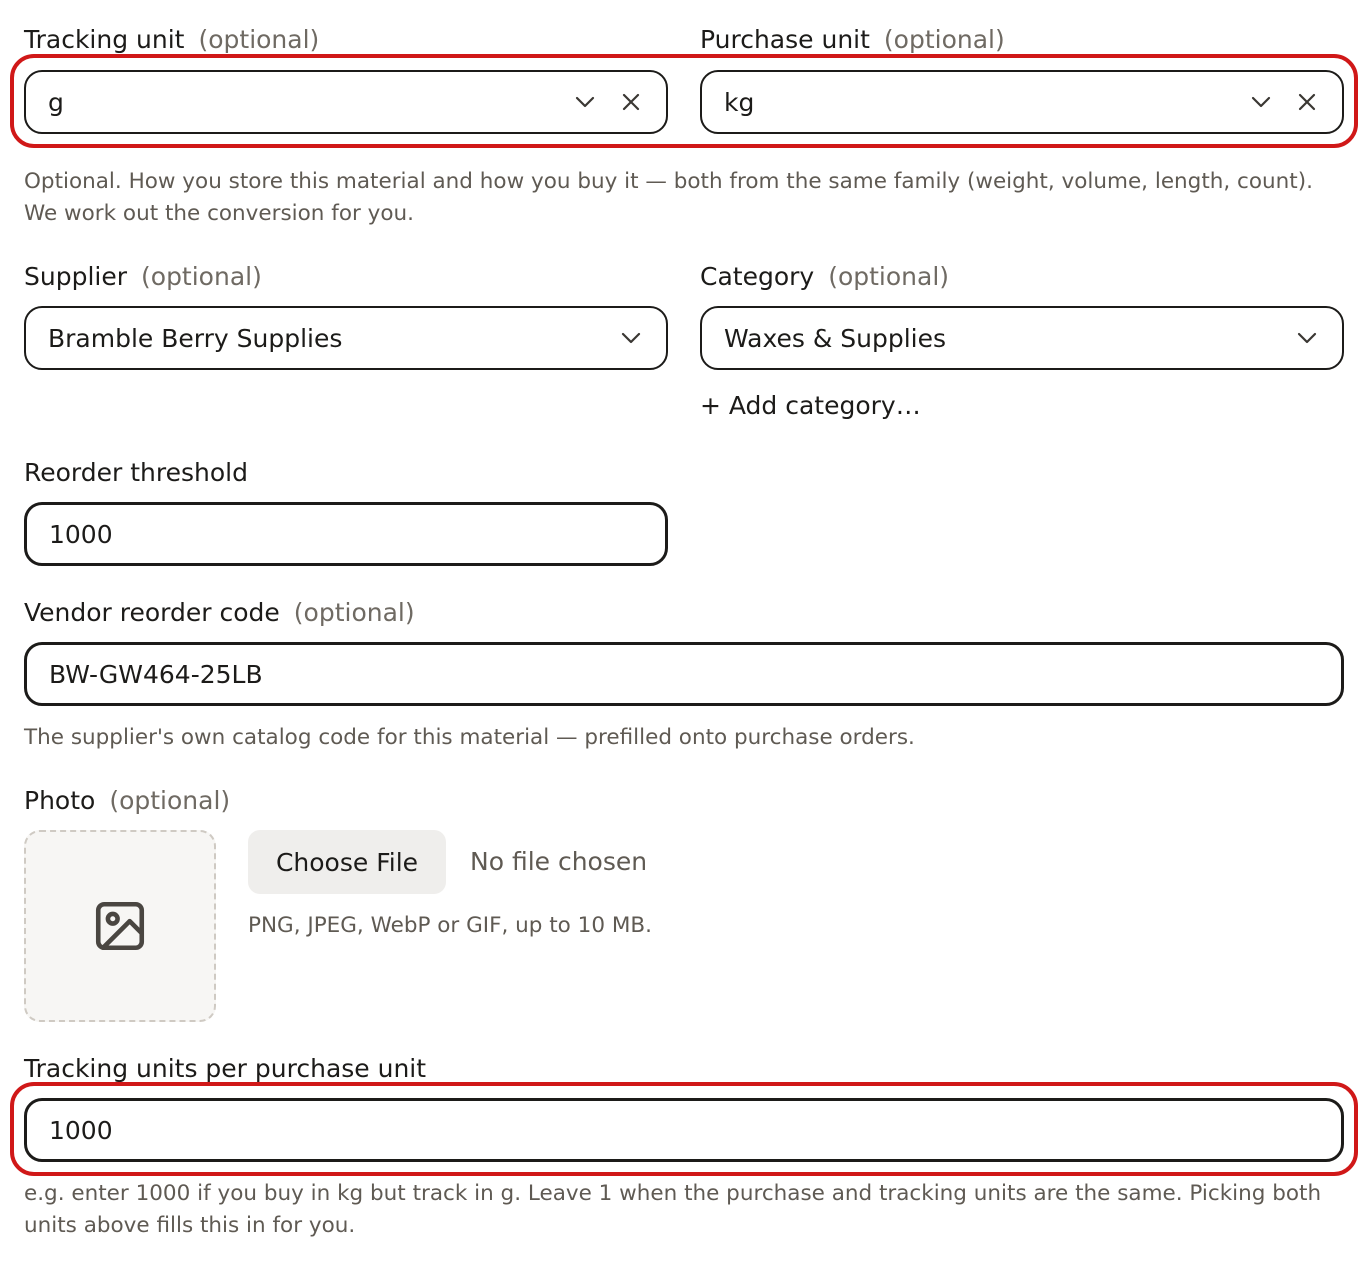 The height and width of the screenshot is (1266, 1368). I want to click on reorder-threshold-label-text: Reorder threshold, so click(136, 472).